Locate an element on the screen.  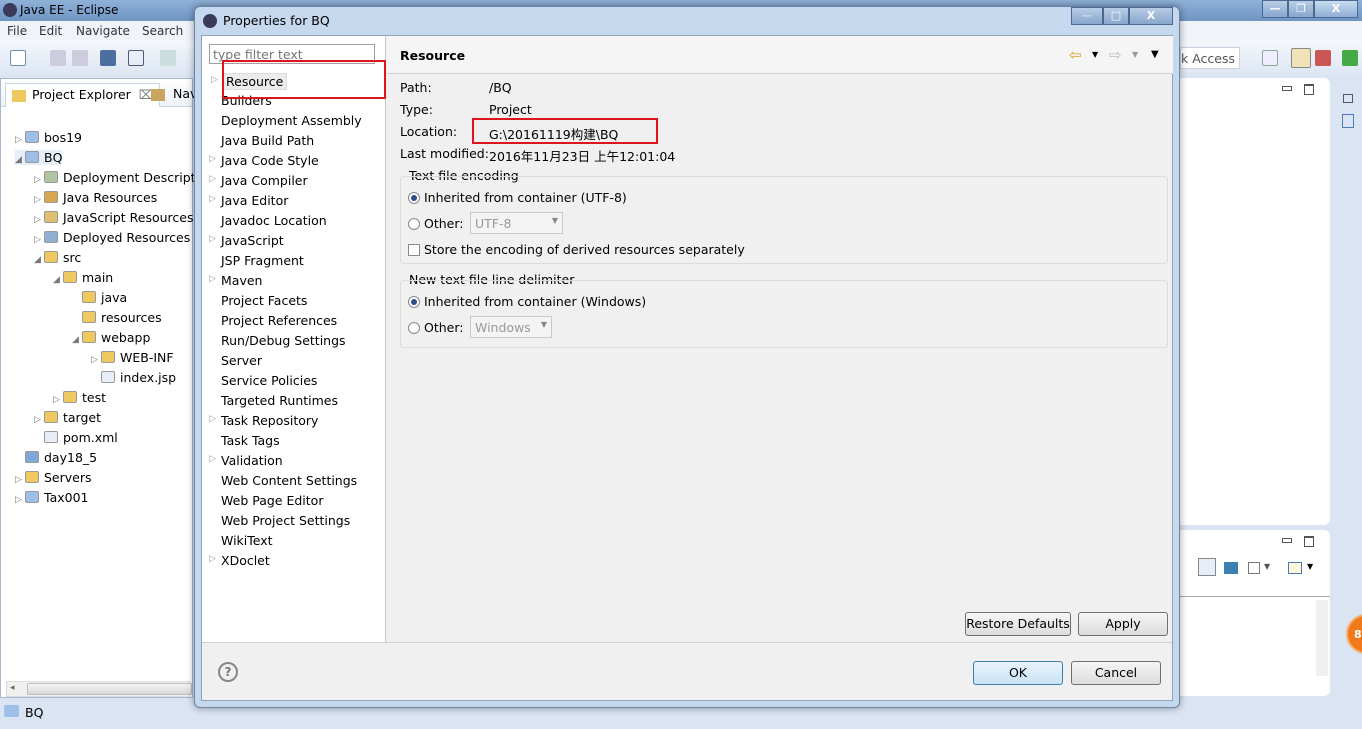
ok-button: OK is located at coordinates (1018, 673).